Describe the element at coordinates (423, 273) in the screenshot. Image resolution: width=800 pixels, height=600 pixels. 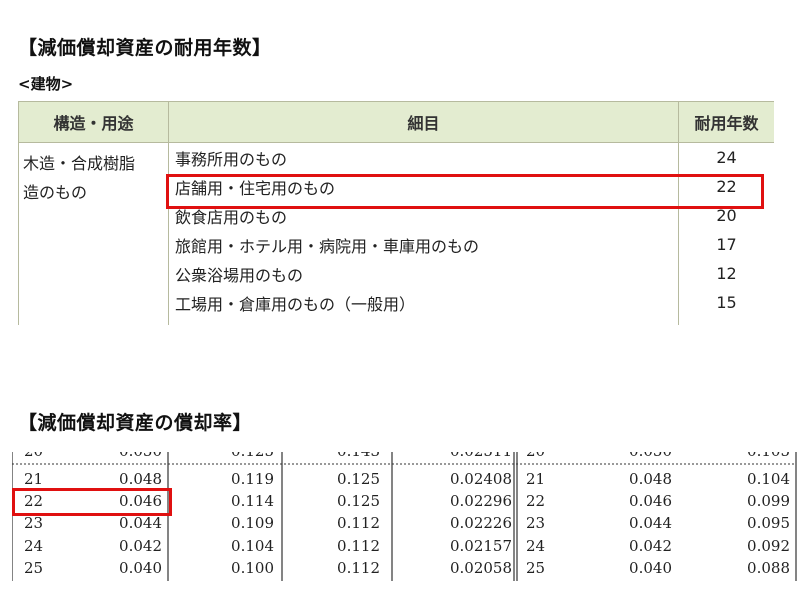
I see `detail-cell: 公衆浴場用のもの` at that location.